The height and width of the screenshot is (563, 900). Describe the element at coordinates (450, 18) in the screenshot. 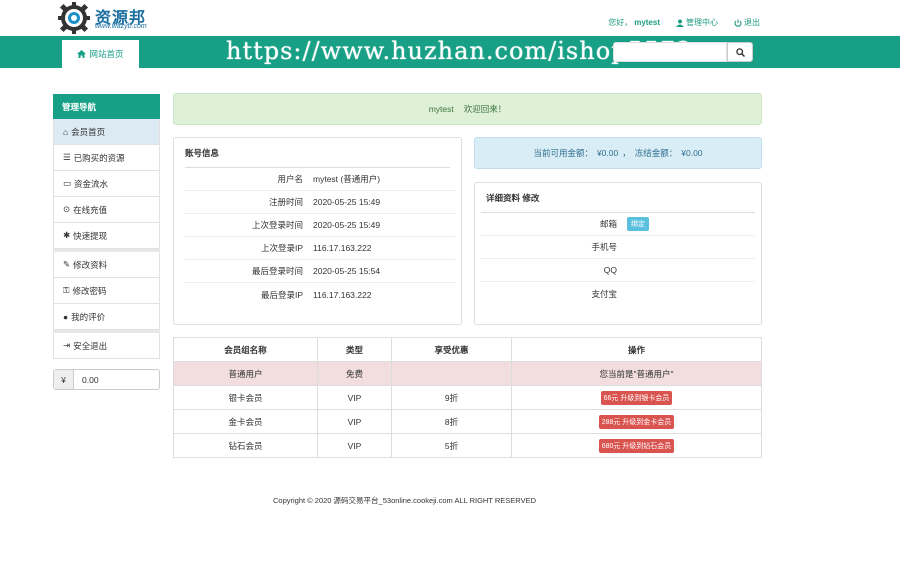

I see `top-bar: 资源邦 www.wazyb.com 您好， mytest 管理中心 退出` at that location.